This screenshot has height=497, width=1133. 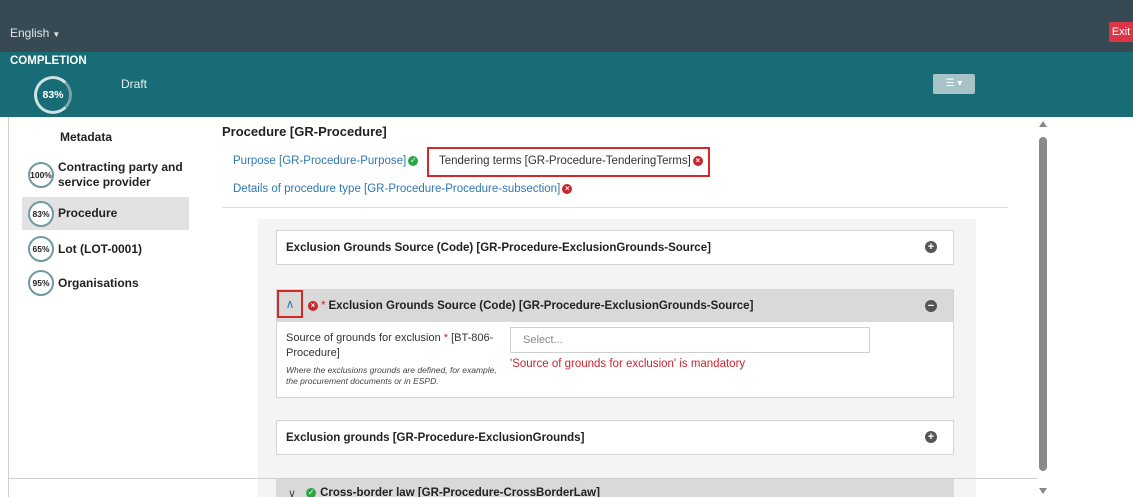 What do you see at coordinates (320, 161) in the screenshot?
I see `tab-label: Purpose [GR-Procedure-Purpose]` at bounding box center [320, 161].